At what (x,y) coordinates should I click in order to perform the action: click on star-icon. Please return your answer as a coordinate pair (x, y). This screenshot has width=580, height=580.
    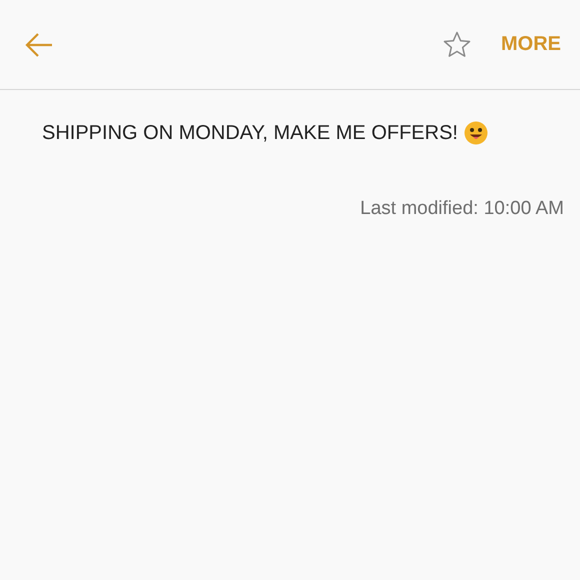
    Looking at the image, I should click on (457, 44).